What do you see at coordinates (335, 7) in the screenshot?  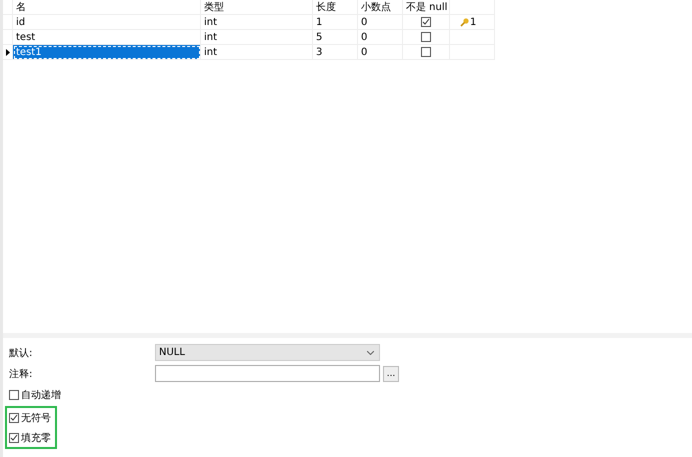 I see `column-header: 长度` at bounding box center [335, 7].